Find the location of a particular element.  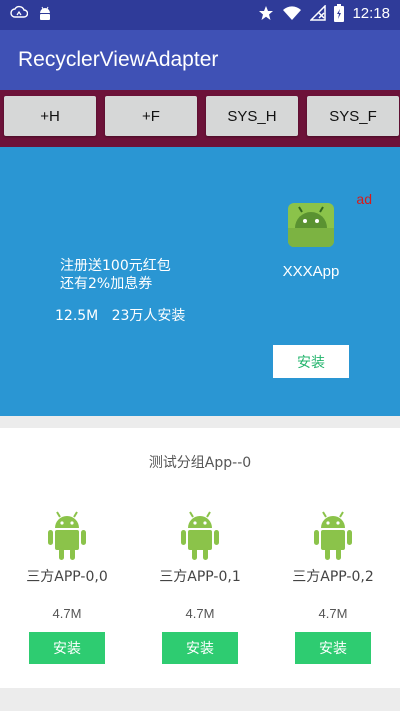

ad-install-button: 安装 is located at coordinates (311, 361).